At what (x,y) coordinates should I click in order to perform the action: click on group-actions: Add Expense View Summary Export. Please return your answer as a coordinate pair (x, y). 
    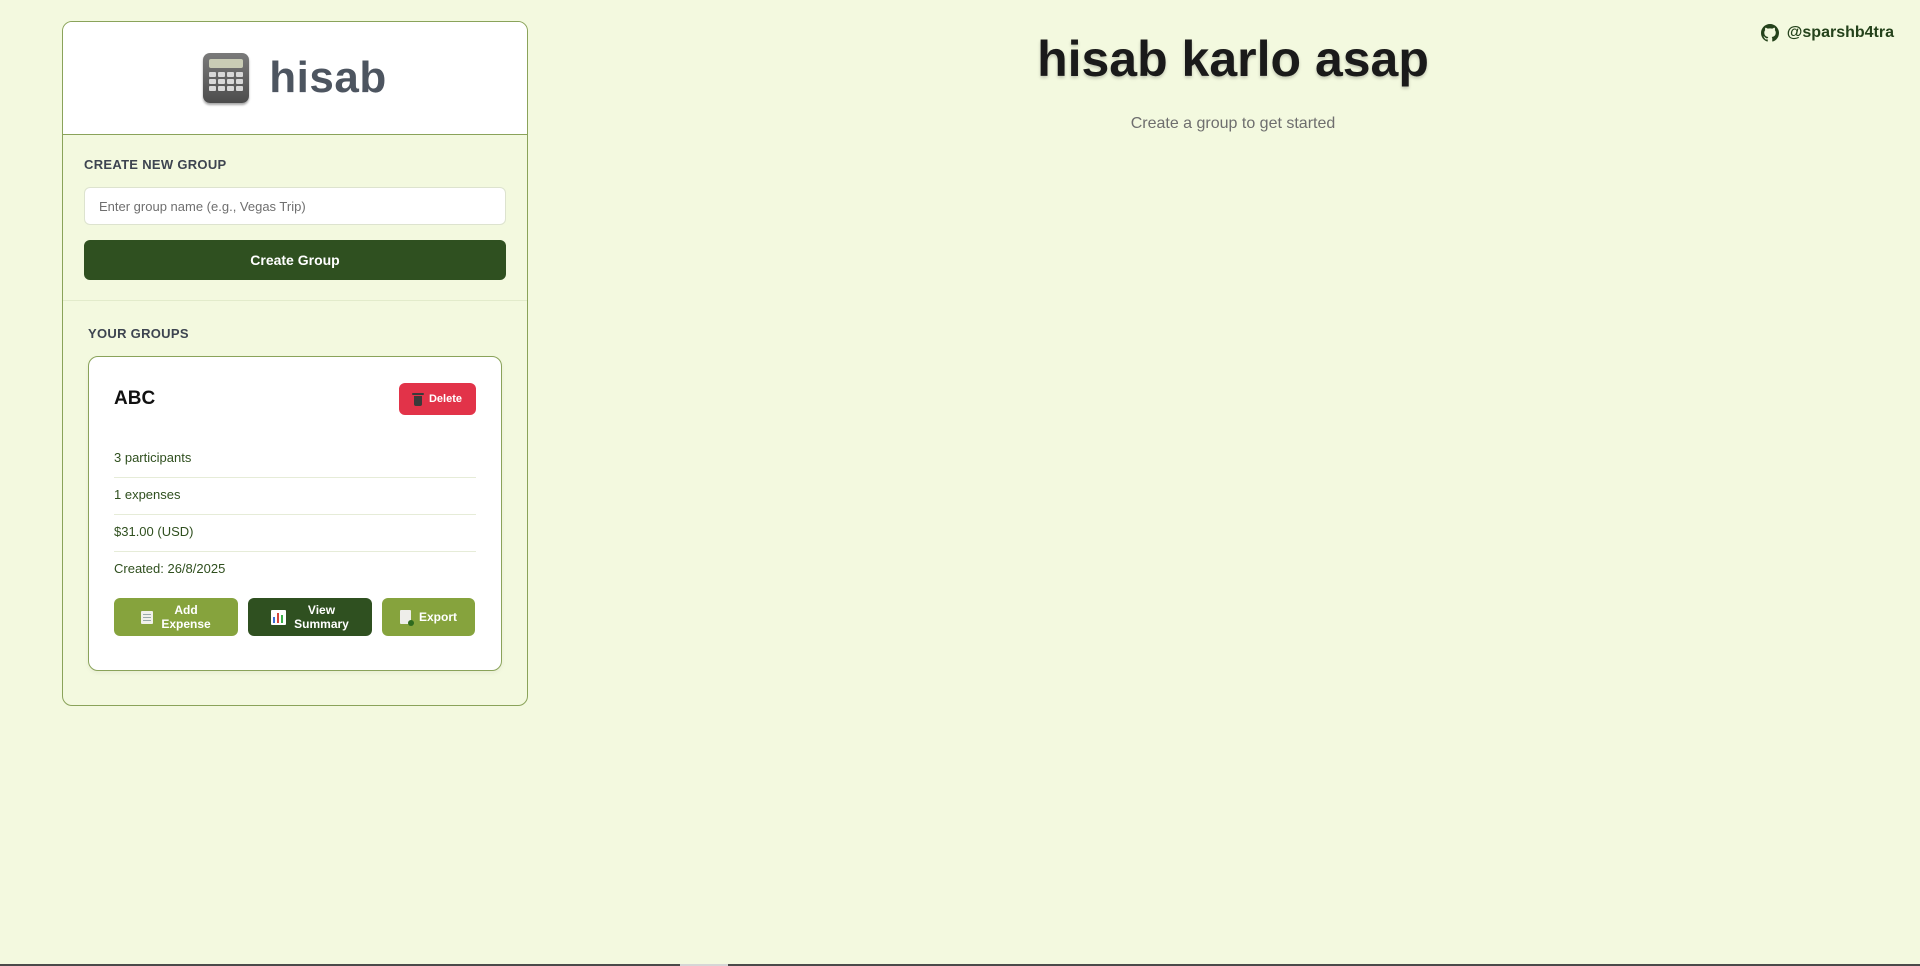
    Looking at the image, I should click on (295, 617).